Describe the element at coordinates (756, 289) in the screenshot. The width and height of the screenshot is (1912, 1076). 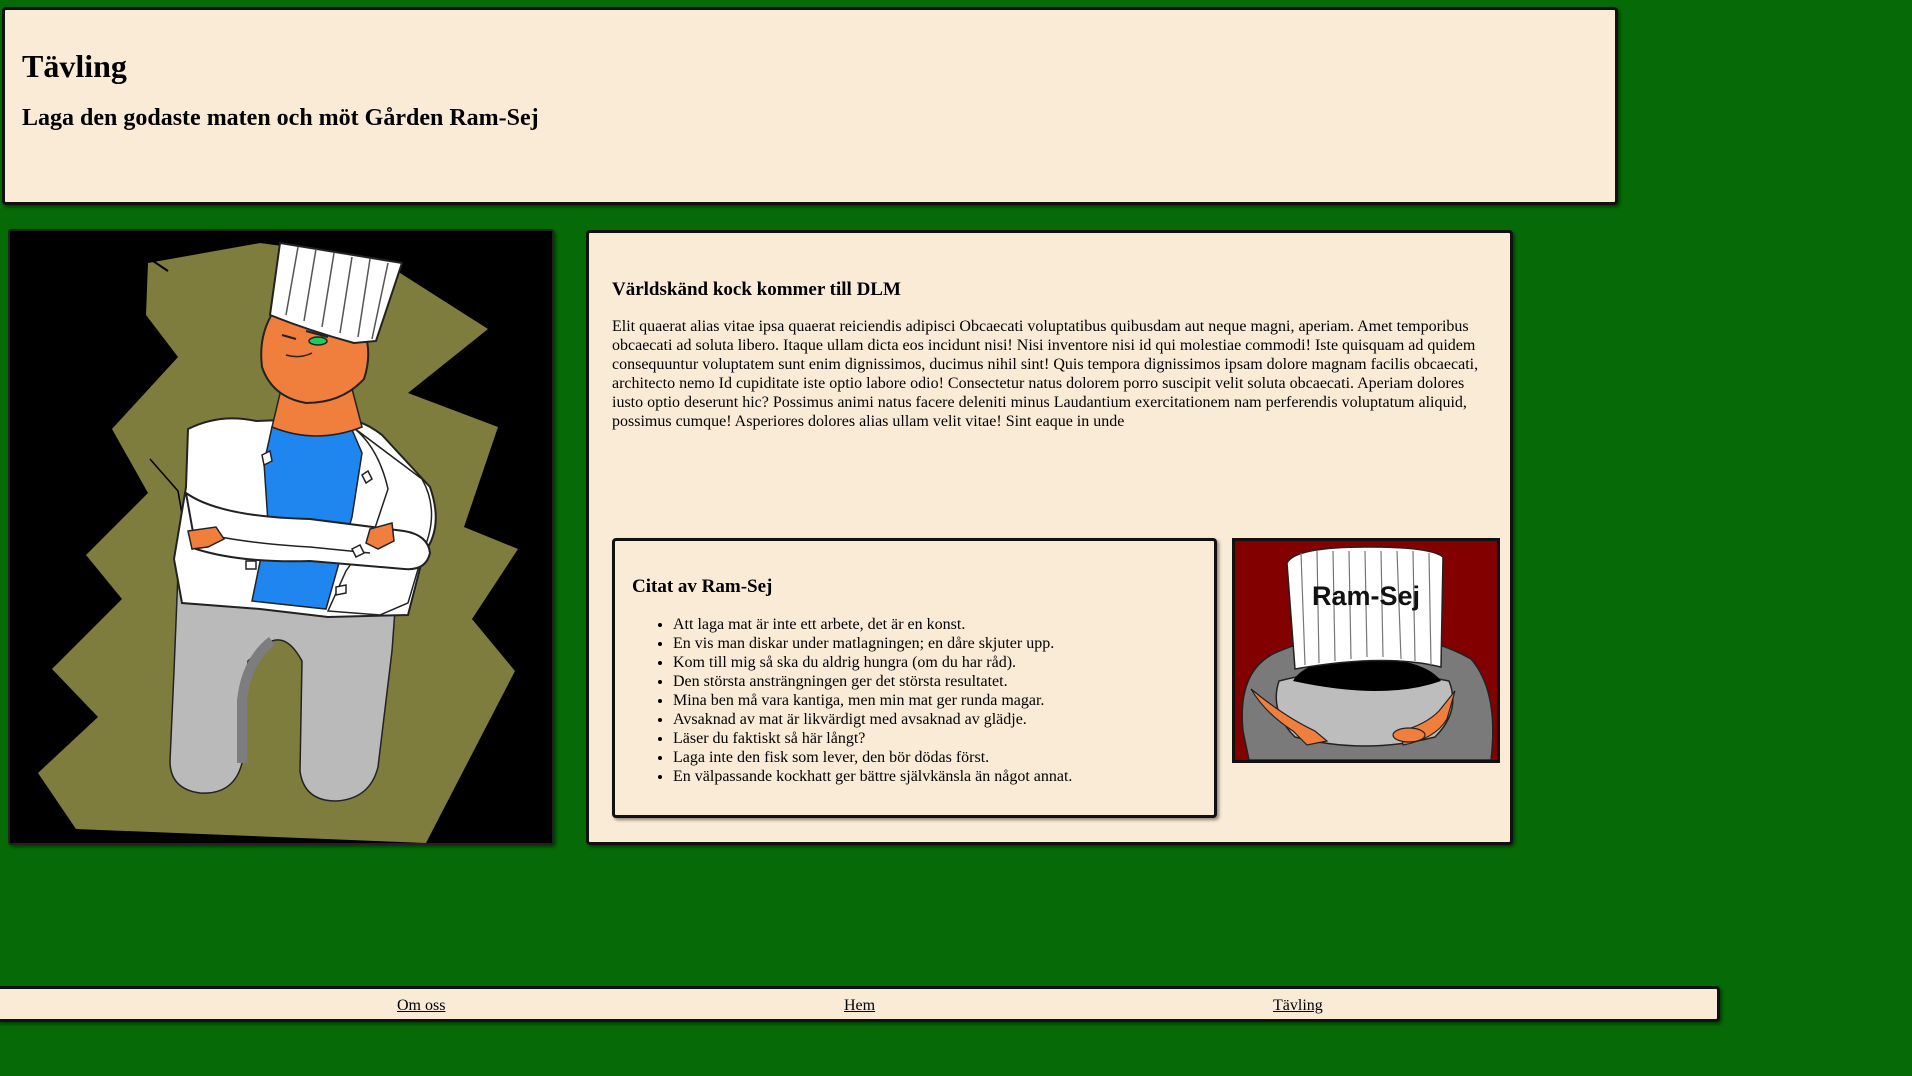
I see `article-heading: Världskänd kock kommer till DLM` at that location.